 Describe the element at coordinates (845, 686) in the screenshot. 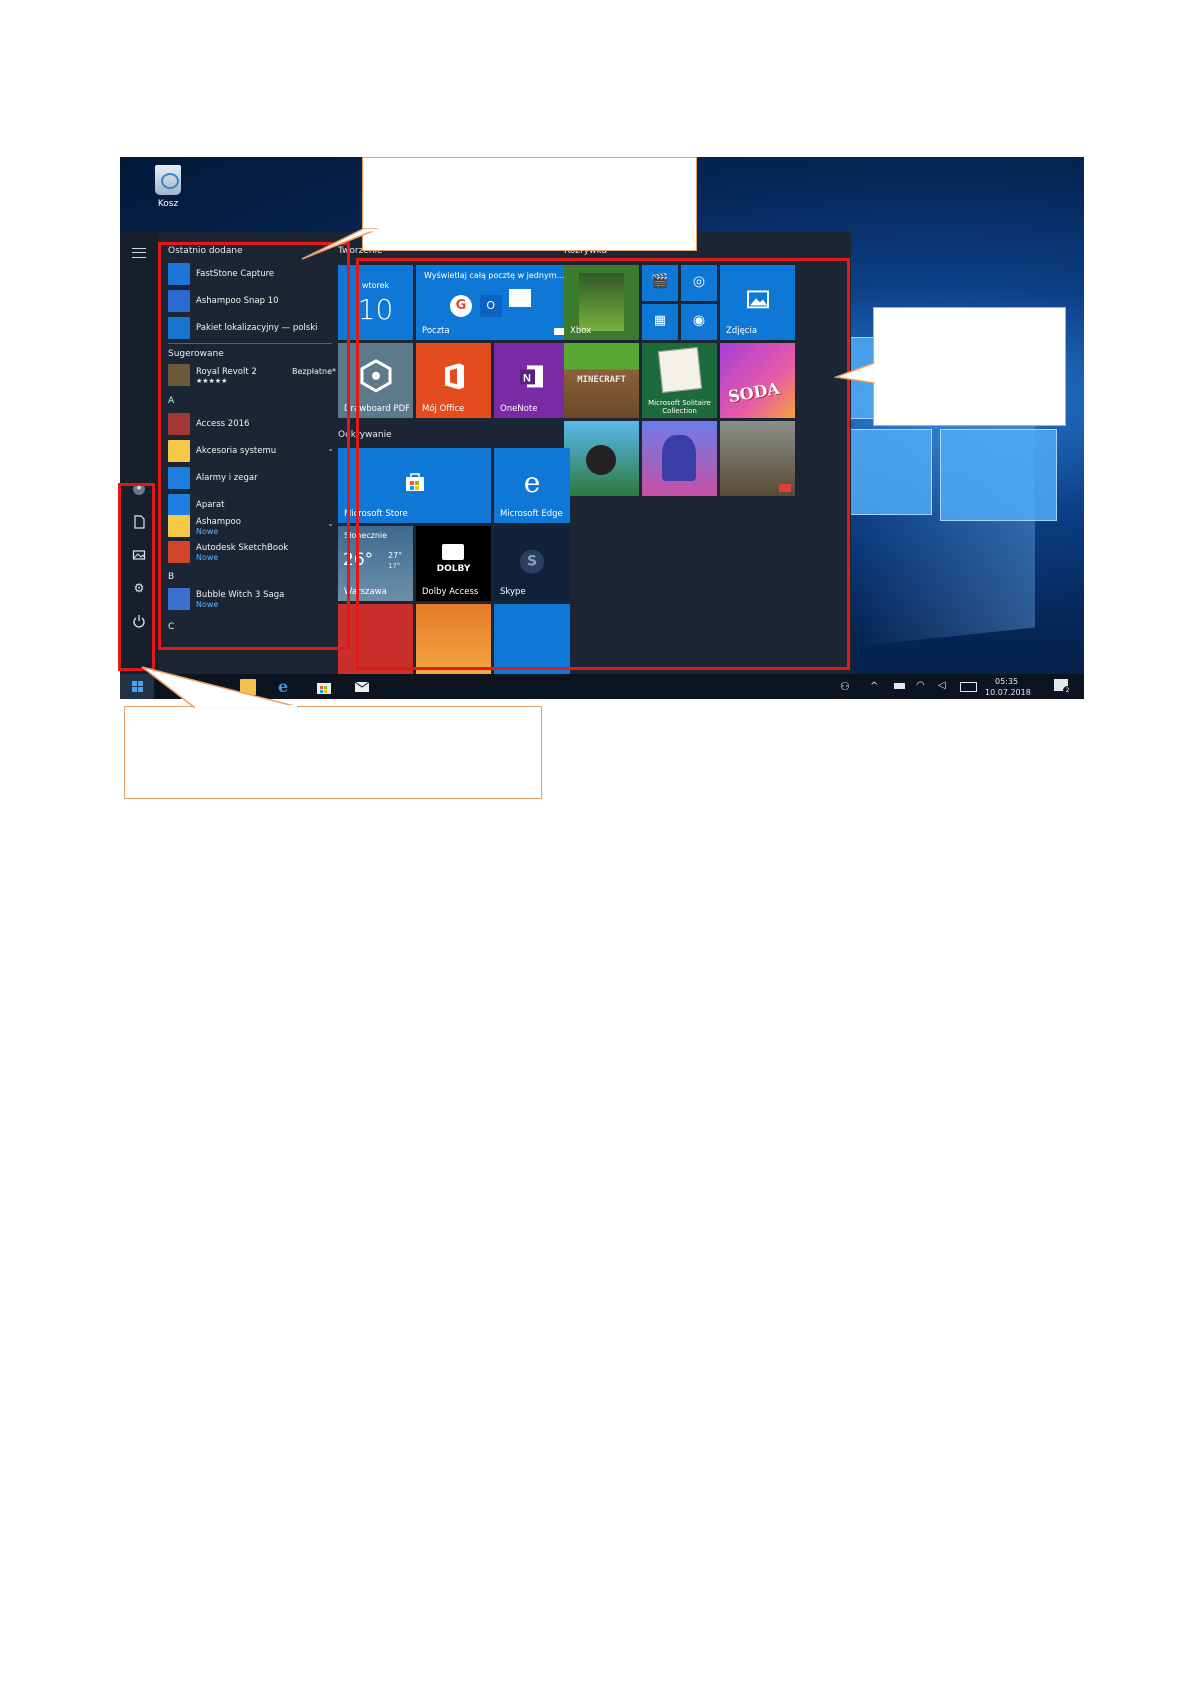

I see `people-icon: ⚇` at that location.